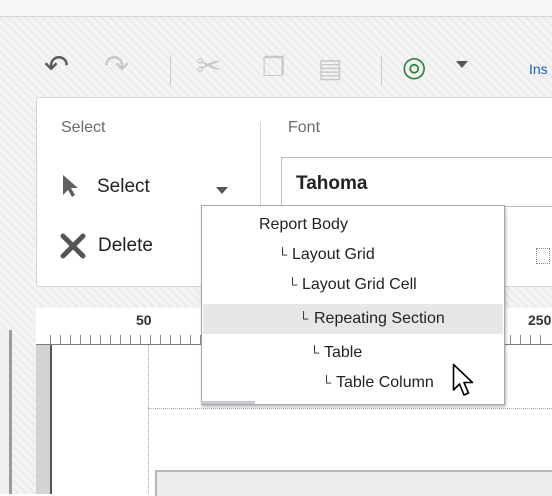 The height and width of the screenshot is (496, 552). I want to click on menu-item-label: Report Body, so click(303, 224).